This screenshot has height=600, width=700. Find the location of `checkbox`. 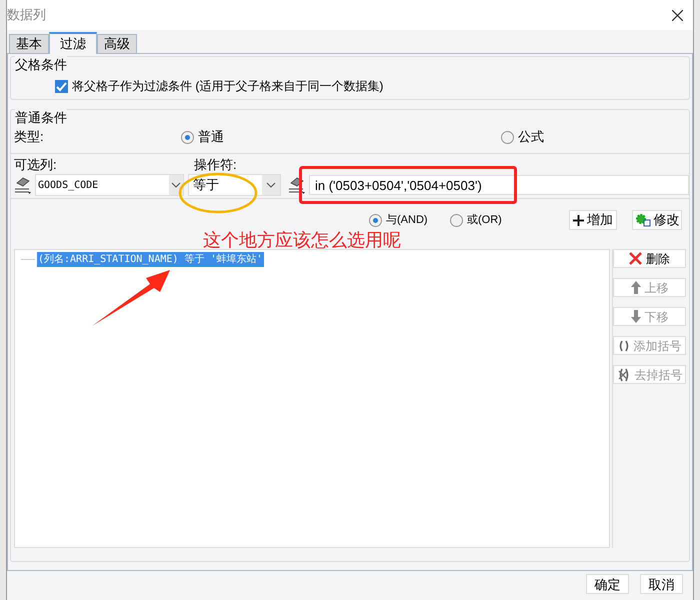

checkbox is located at coordinates (61, 86).